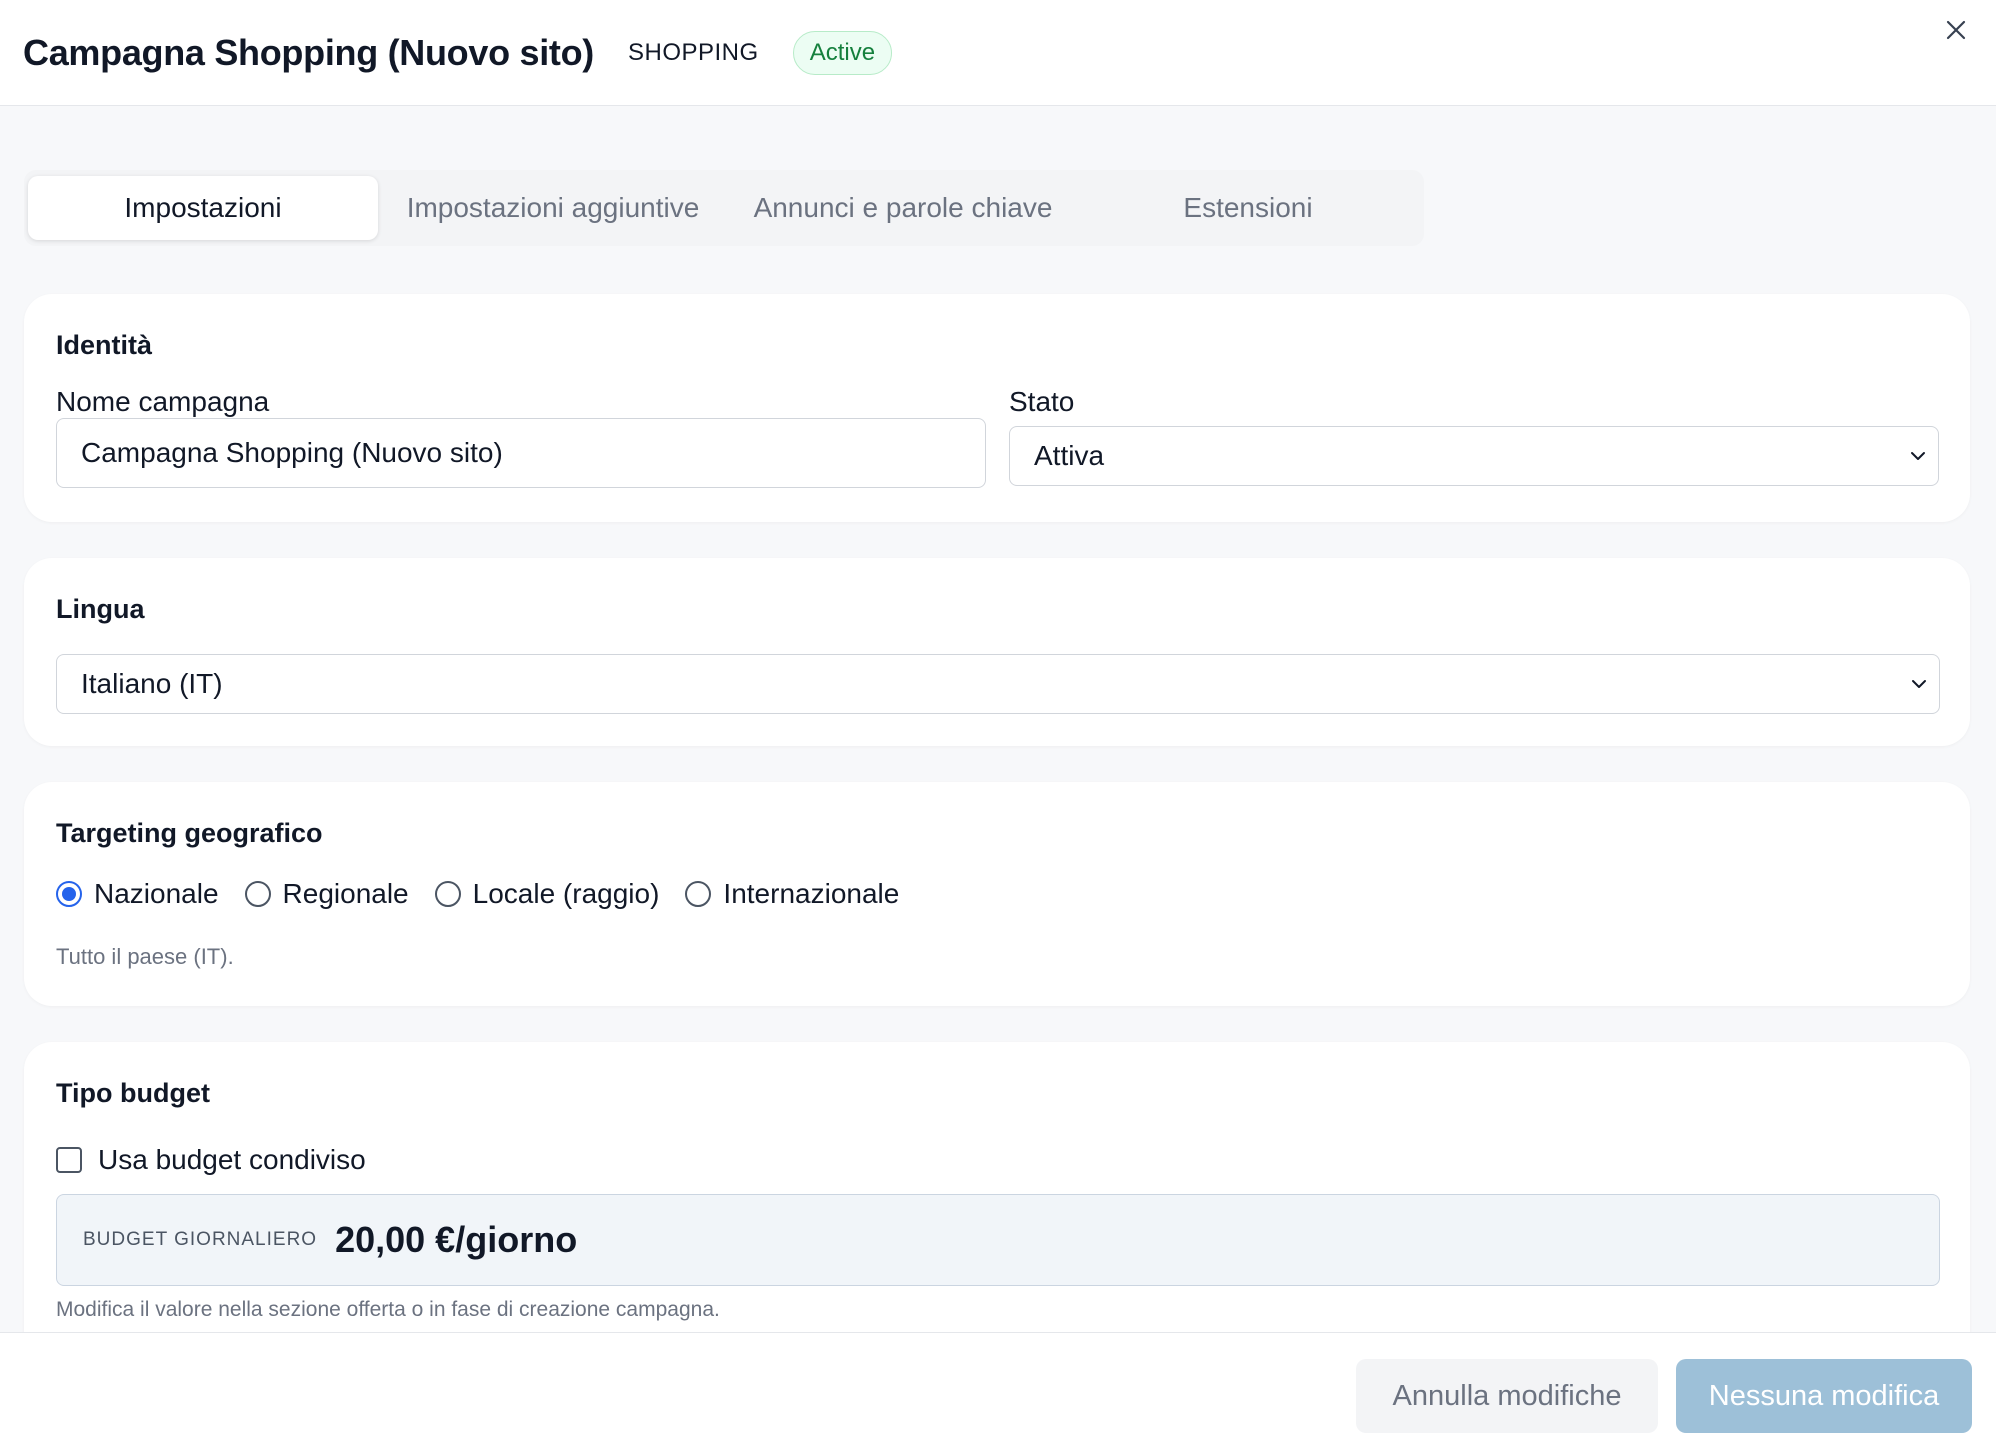  Describe the element at coordinates (456, 1239) in the screenshot. I see `daily-budget-value: 20,00 €/giorno` at that location.